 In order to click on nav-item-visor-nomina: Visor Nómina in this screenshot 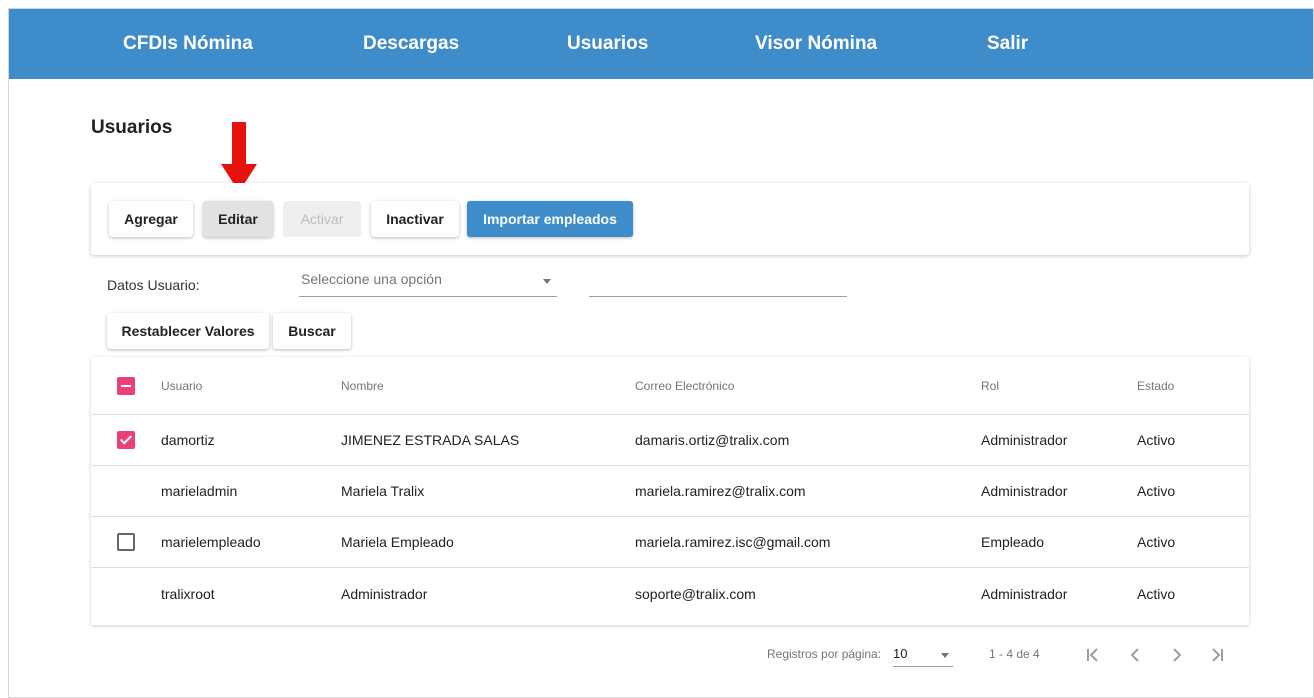, I will do `click(816, 44)`.